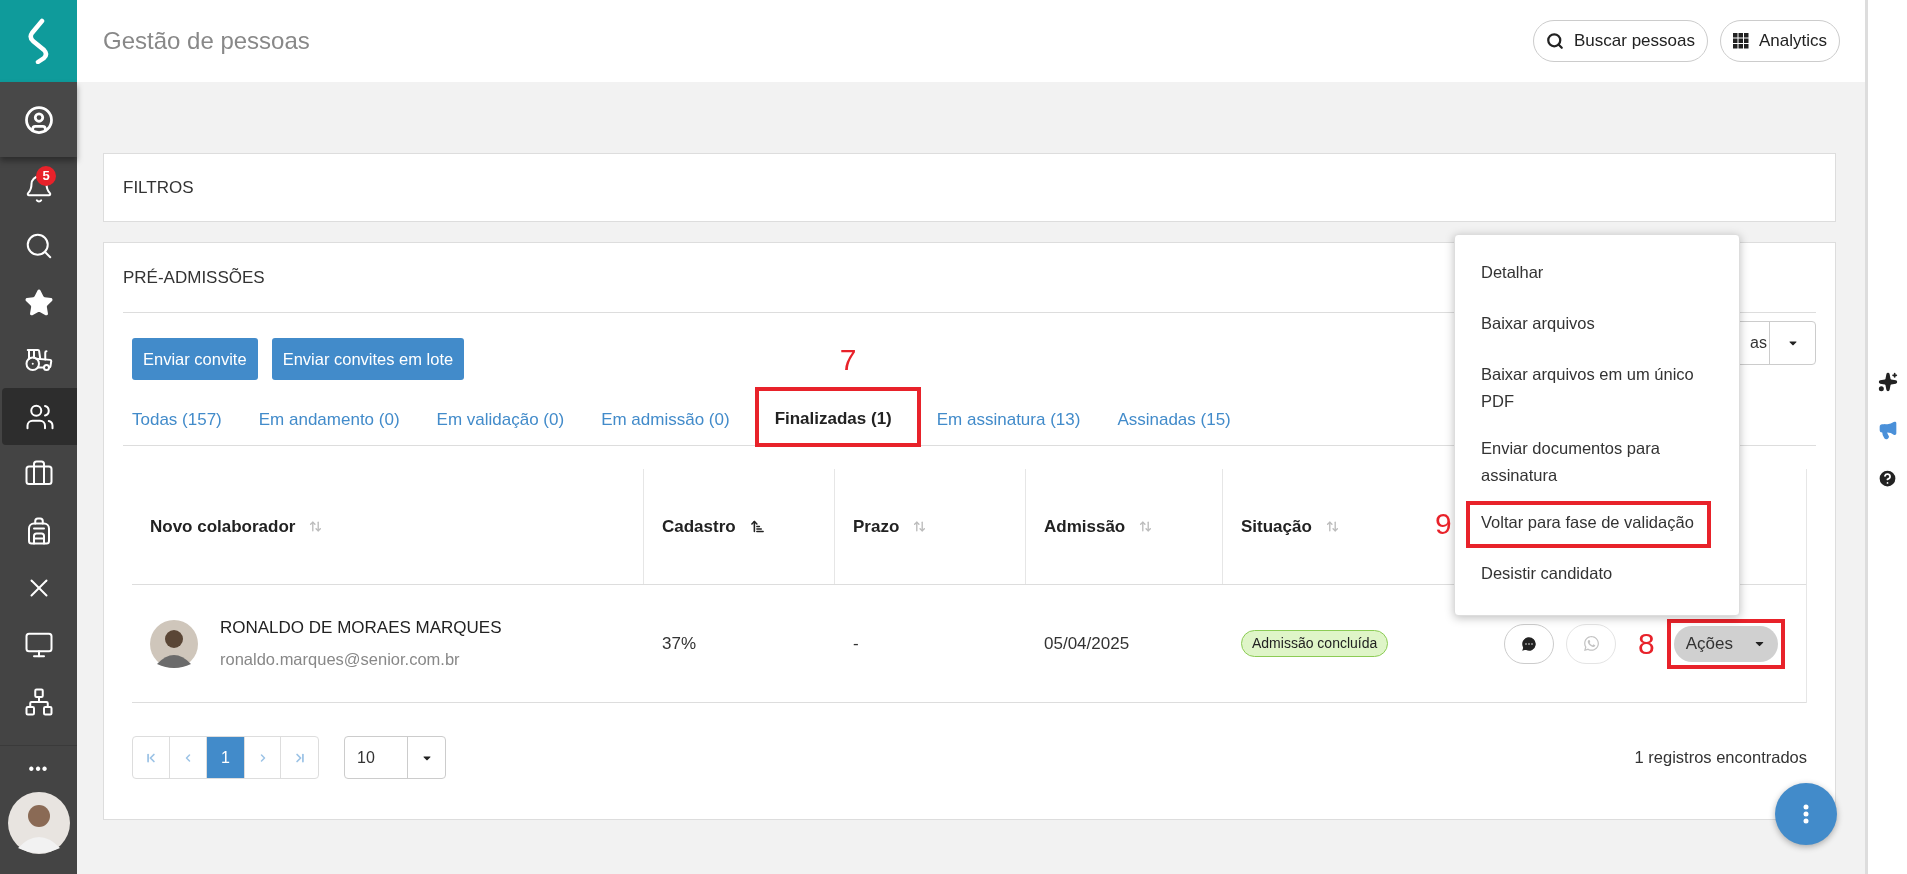 The height and width of the screenshot is (874, 1907). What do you see at coordinates (177, 420) in the screenshot?
I see `tab: Todas (157)` at bounding box center [177, 420].